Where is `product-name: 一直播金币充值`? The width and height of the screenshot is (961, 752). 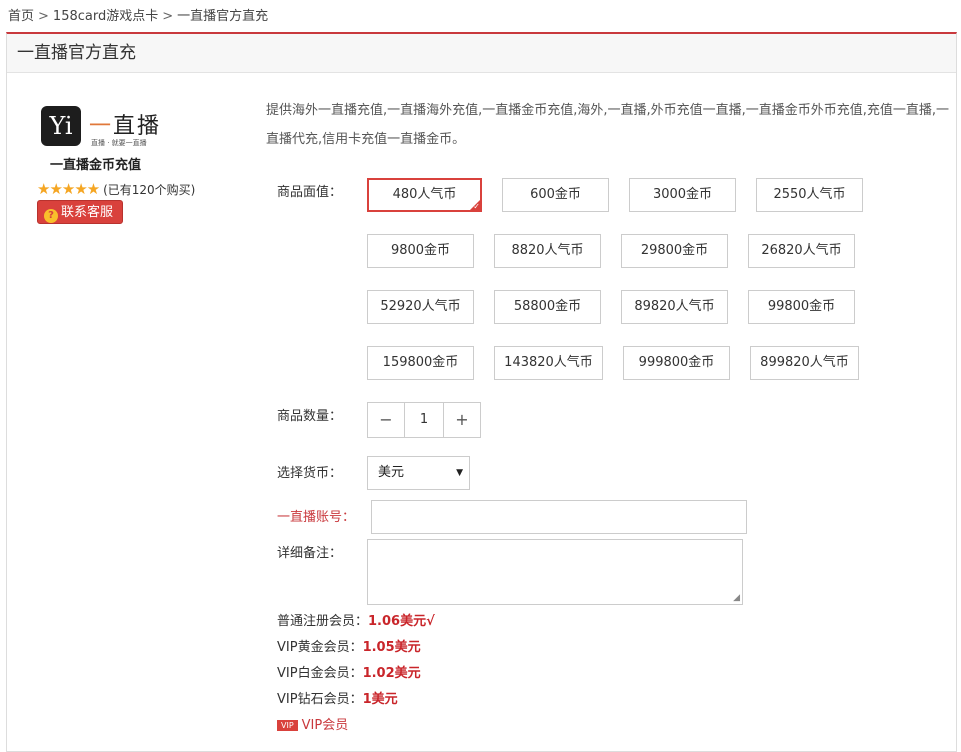 product-name: 一直播金币充值 is located at coordinates (96, 165).